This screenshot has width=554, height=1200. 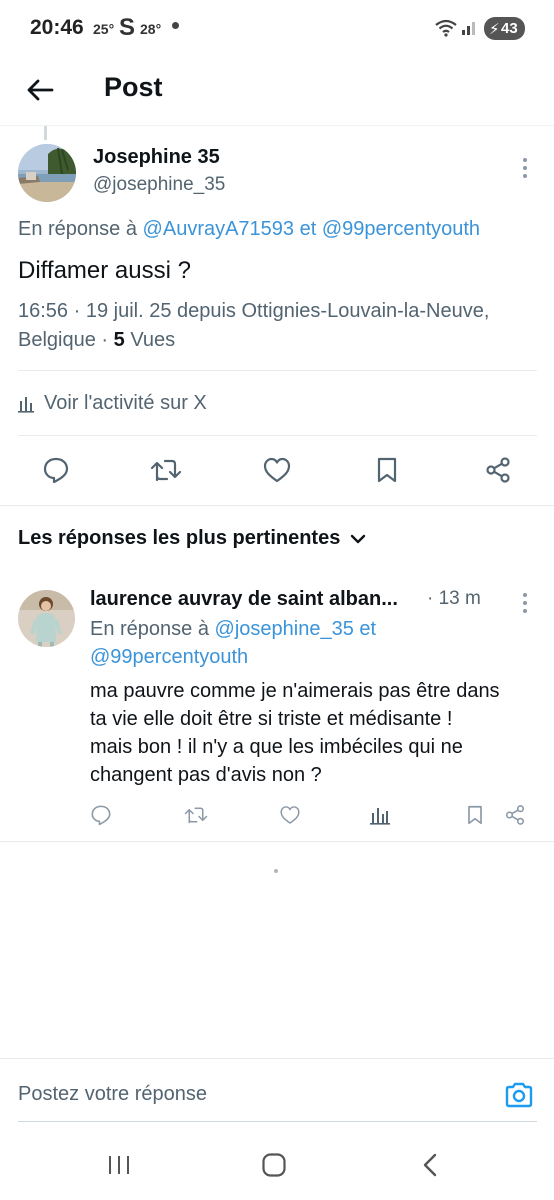 I want to click on post-text: Diffamer aussi ?, so click(x=104, y=270).